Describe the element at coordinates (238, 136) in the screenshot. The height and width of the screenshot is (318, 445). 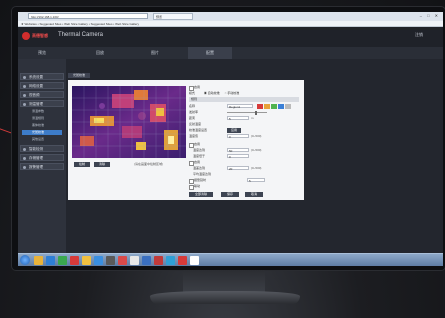
I see `temp-input: 0` at that location.